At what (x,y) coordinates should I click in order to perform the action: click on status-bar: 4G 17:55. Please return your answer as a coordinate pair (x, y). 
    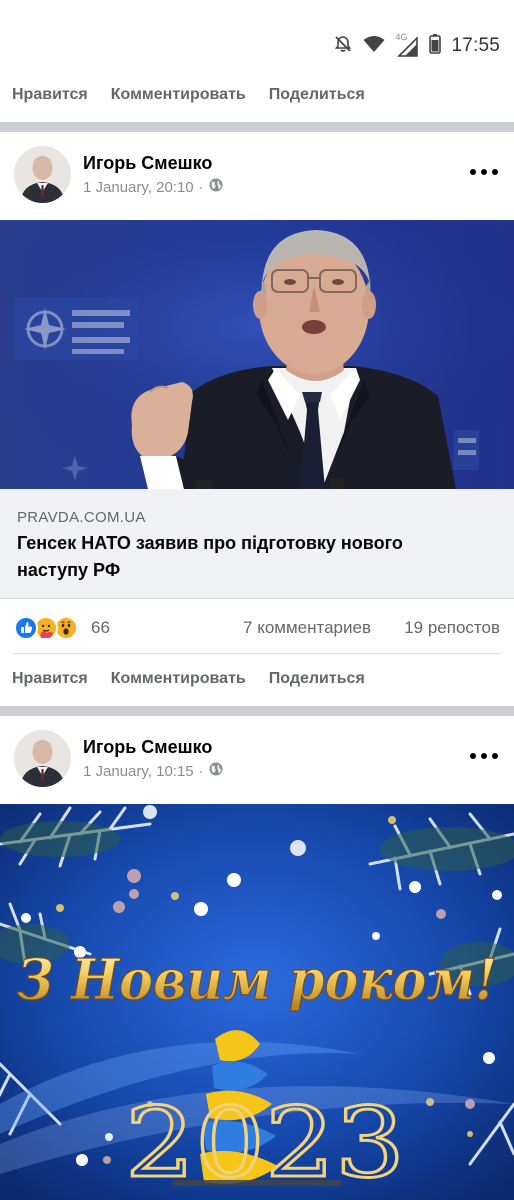
    Looking at the image, I should click on (257, 40).